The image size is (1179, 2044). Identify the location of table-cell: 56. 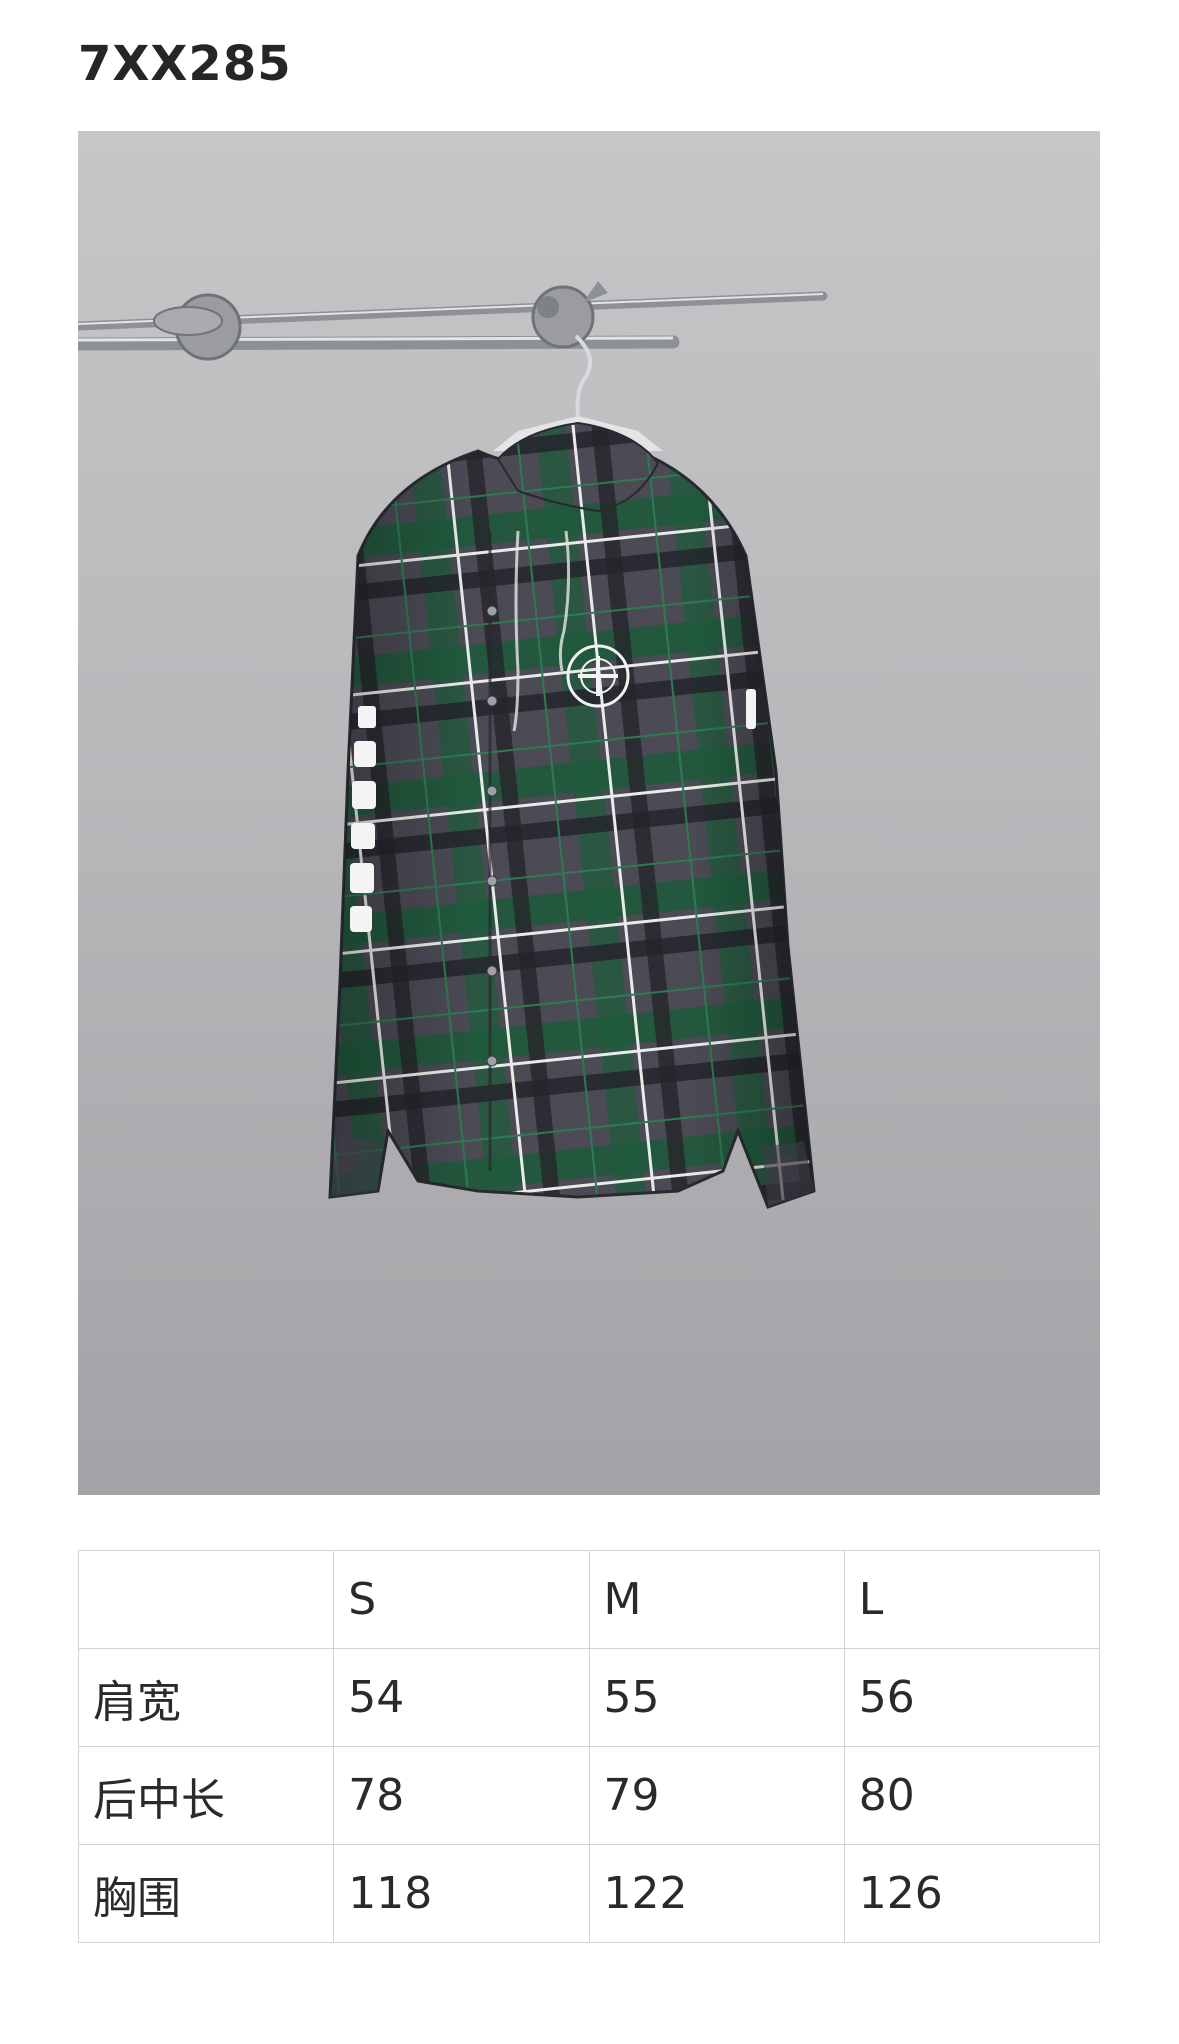
(972, 1697).